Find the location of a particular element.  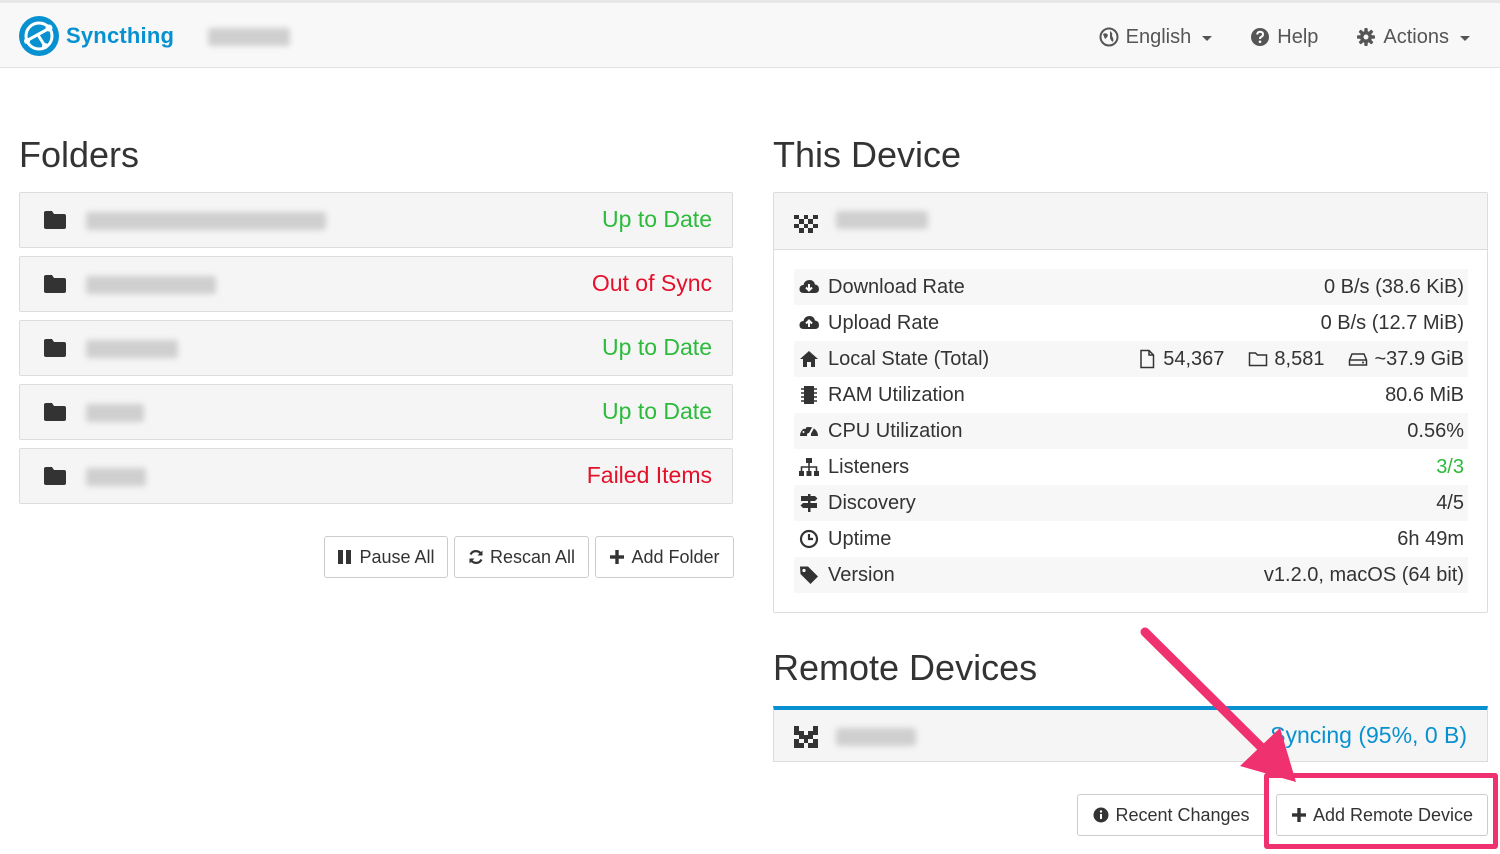

stat-row-discovery: Discovery 4/5 is located at coordinates (1131, 503).